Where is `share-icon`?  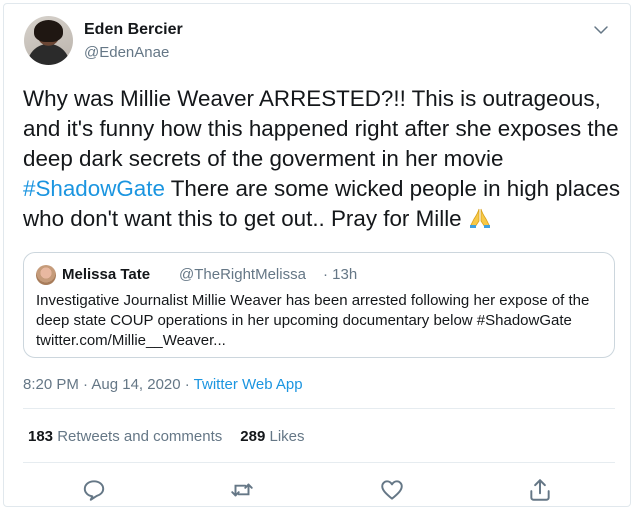
share-icon is located at coordinates (540, 490).